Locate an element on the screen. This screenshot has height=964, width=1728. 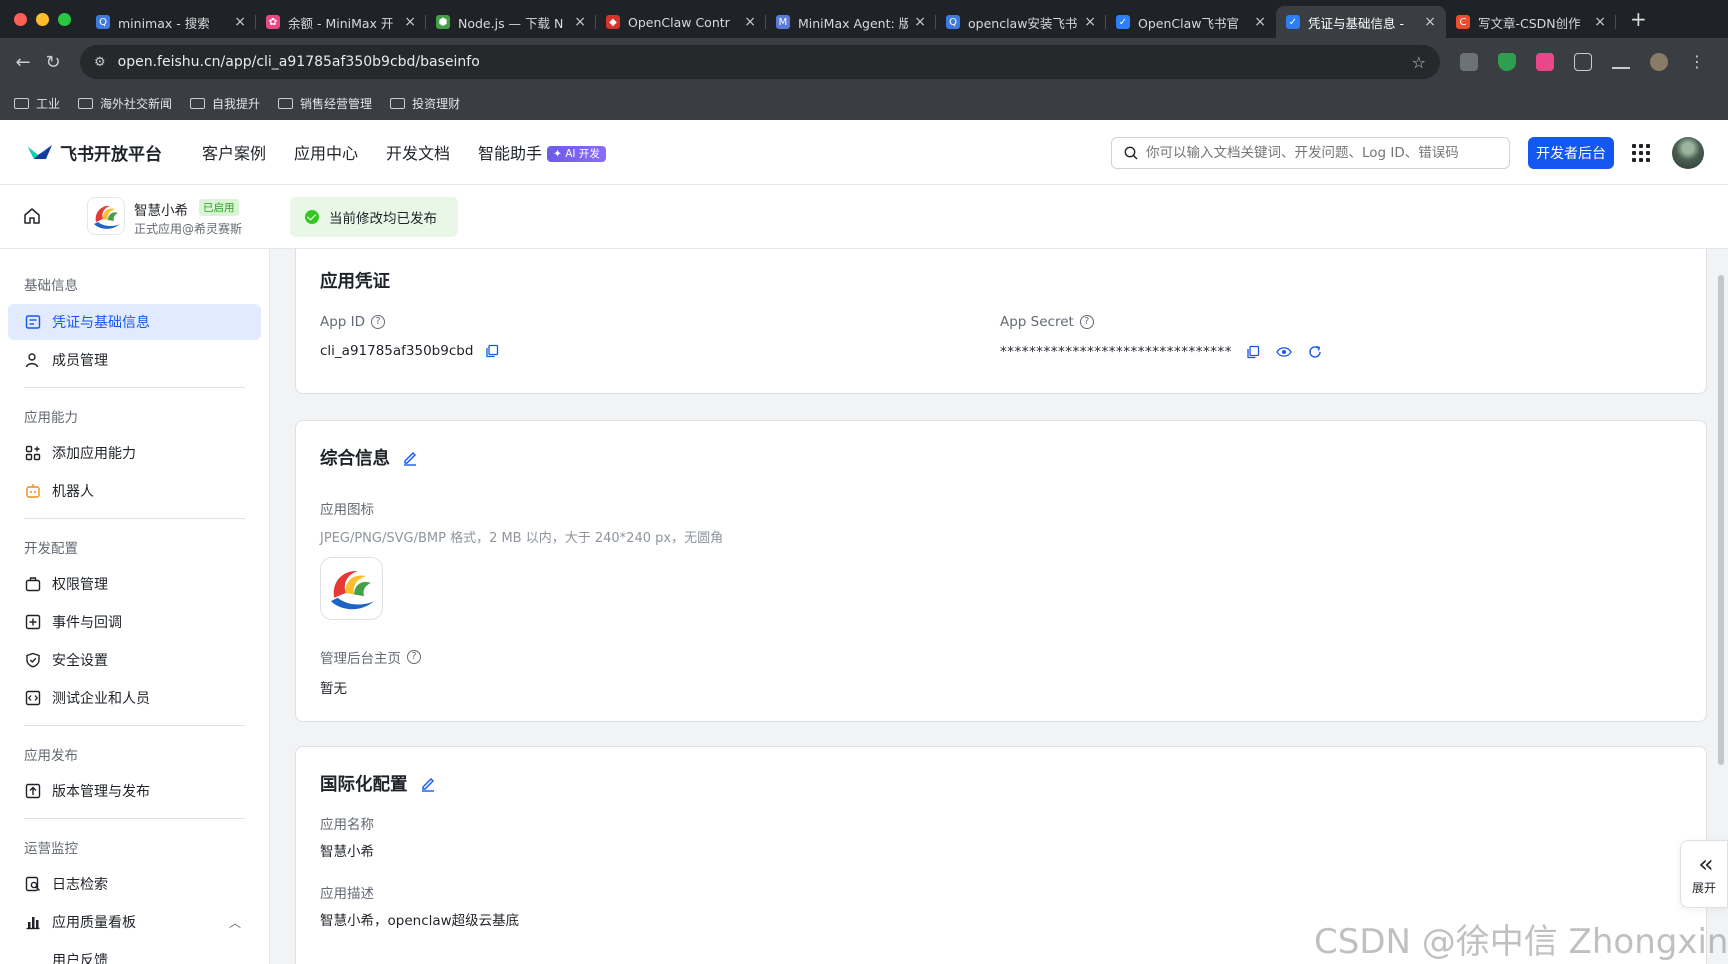
doc-search-box is located at coordinates (1310, 153).